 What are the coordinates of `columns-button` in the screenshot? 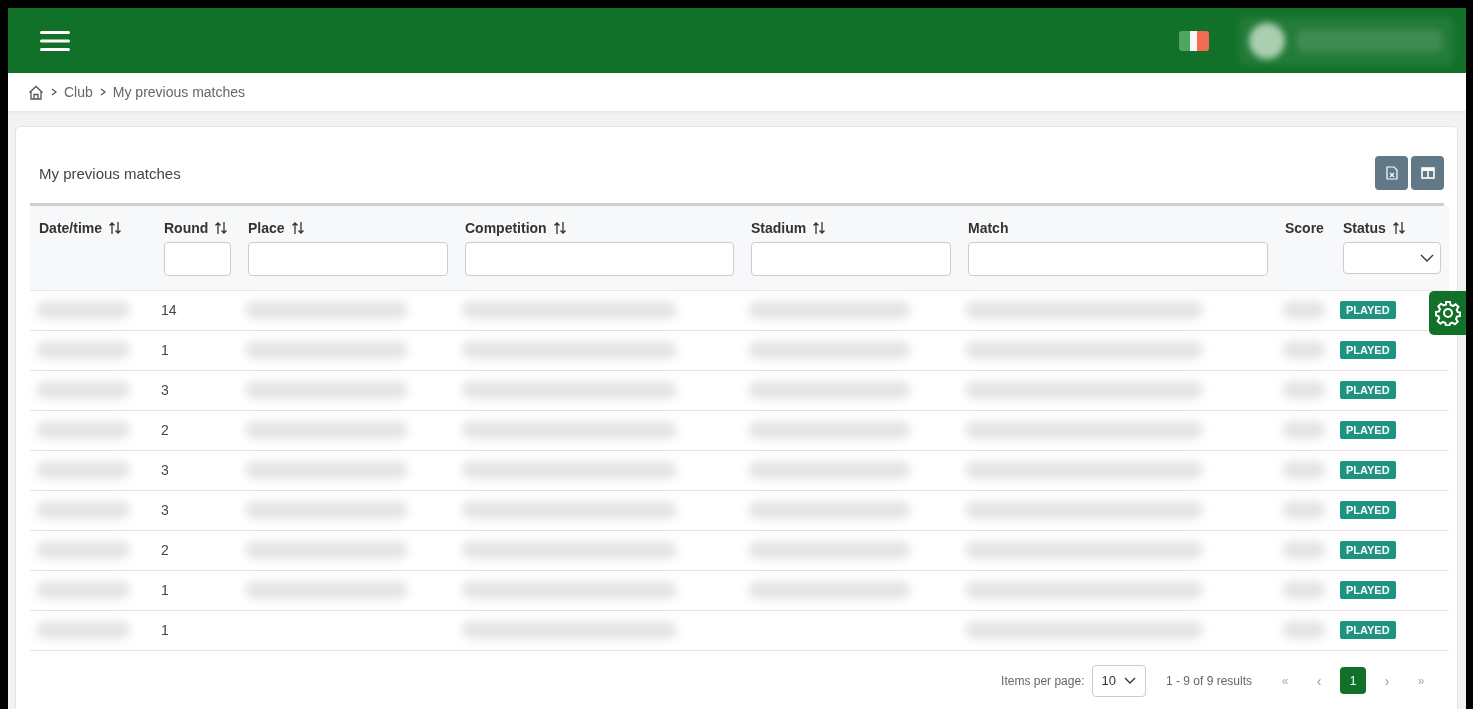 It's located at (1427, 172).